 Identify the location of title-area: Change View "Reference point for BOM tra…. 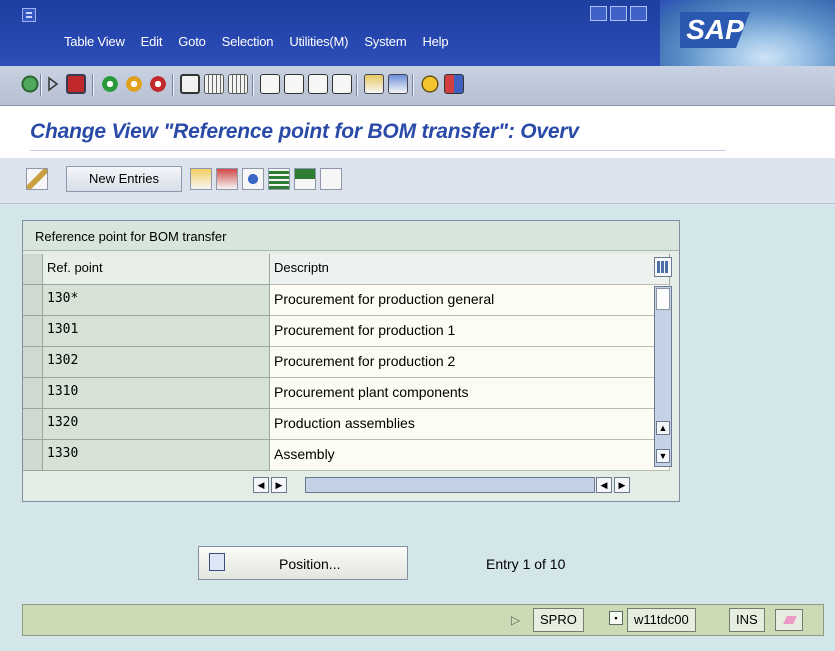
(417, 132).